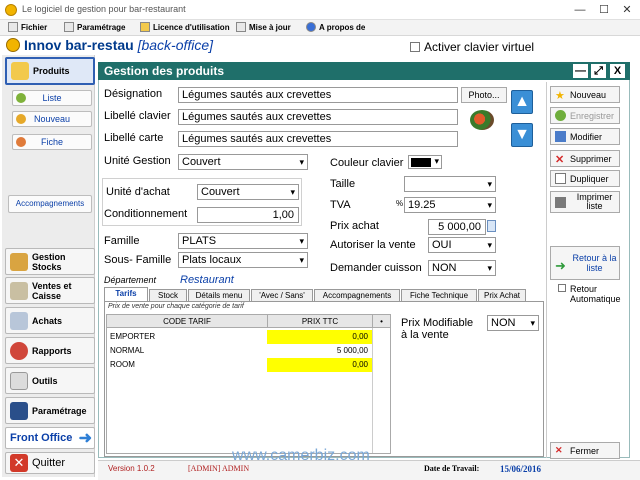 The image size is (640, 480). What do you see at coordinates (239, 337) in the screenshot?
I see `table-row: EMPORTER 0,00` at bounding box center [239, 337].